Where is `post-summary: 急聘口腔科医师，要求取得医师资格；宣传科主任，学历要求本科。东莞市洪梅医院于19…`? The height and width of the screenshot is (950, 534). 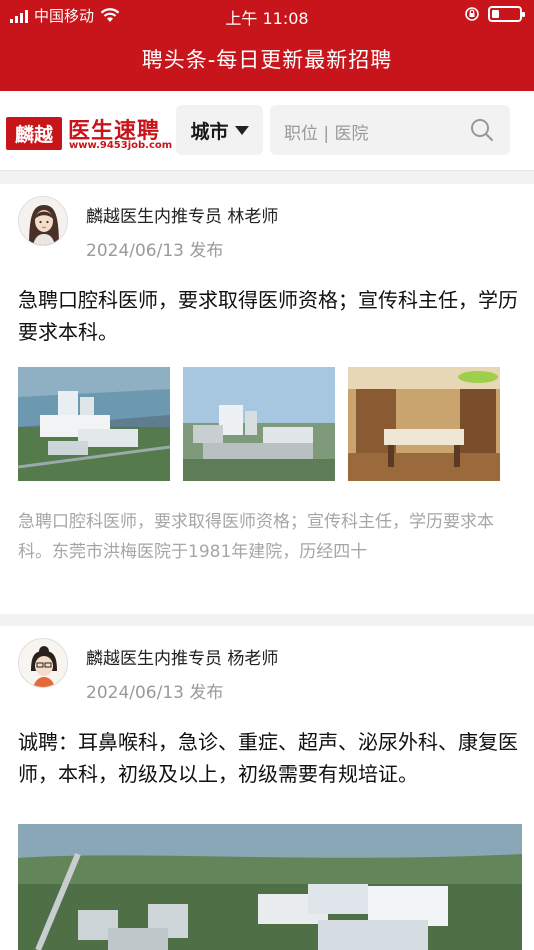
post-summary: 急聘口腔科医师，要求取得医师资格；宣传科主任，学历要求本科。东莞市洪梅医院于19… is located at coordinates (256, 537).